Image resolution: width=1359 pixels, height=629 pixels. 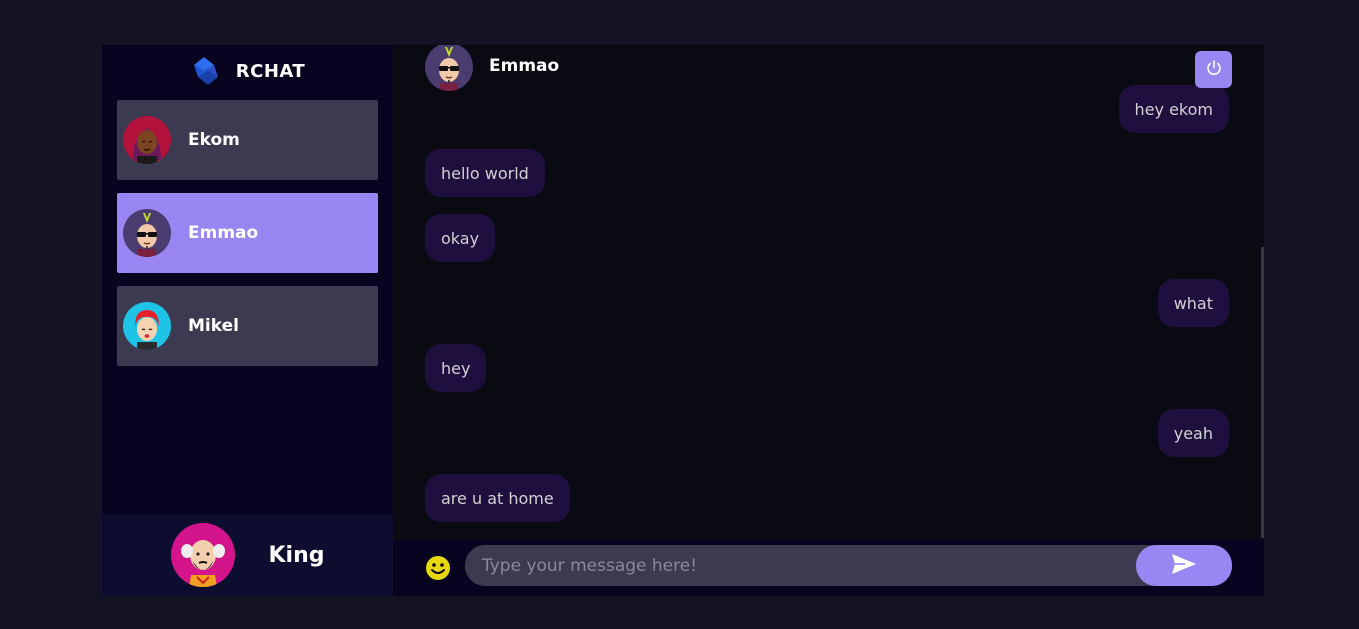 I want to click on message-received: are u at home, so click(x=497, y=498).